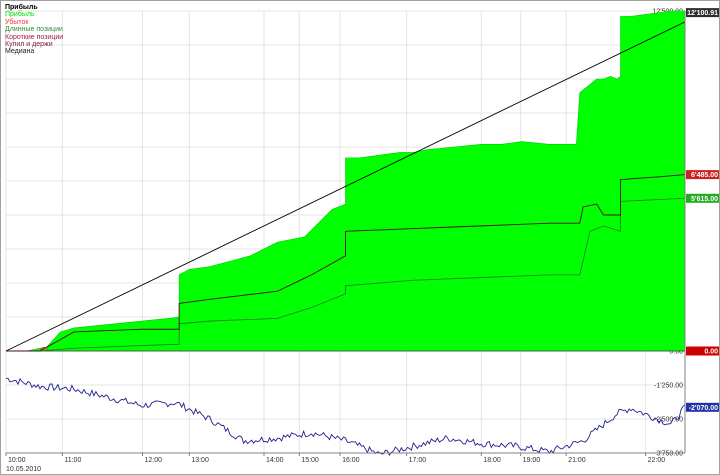 Image resolution: width=720 pixels, height=475 pixels. I want to click on median-value-badge: 6'485.00, so click(702, 175).